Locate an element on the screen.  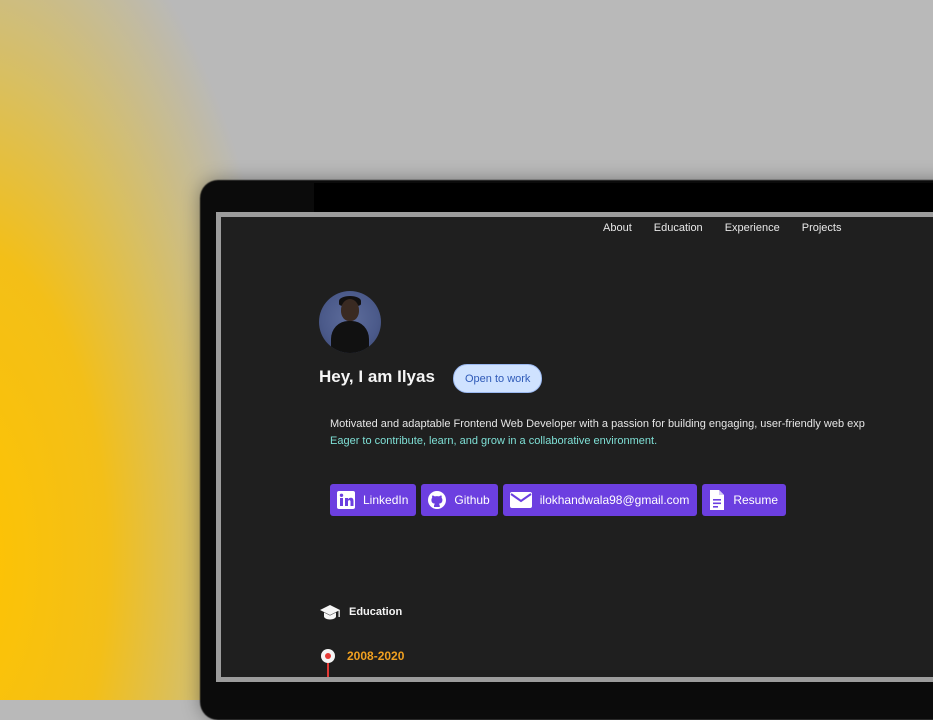
nav-education: Education is located at coordinates (678, 228).